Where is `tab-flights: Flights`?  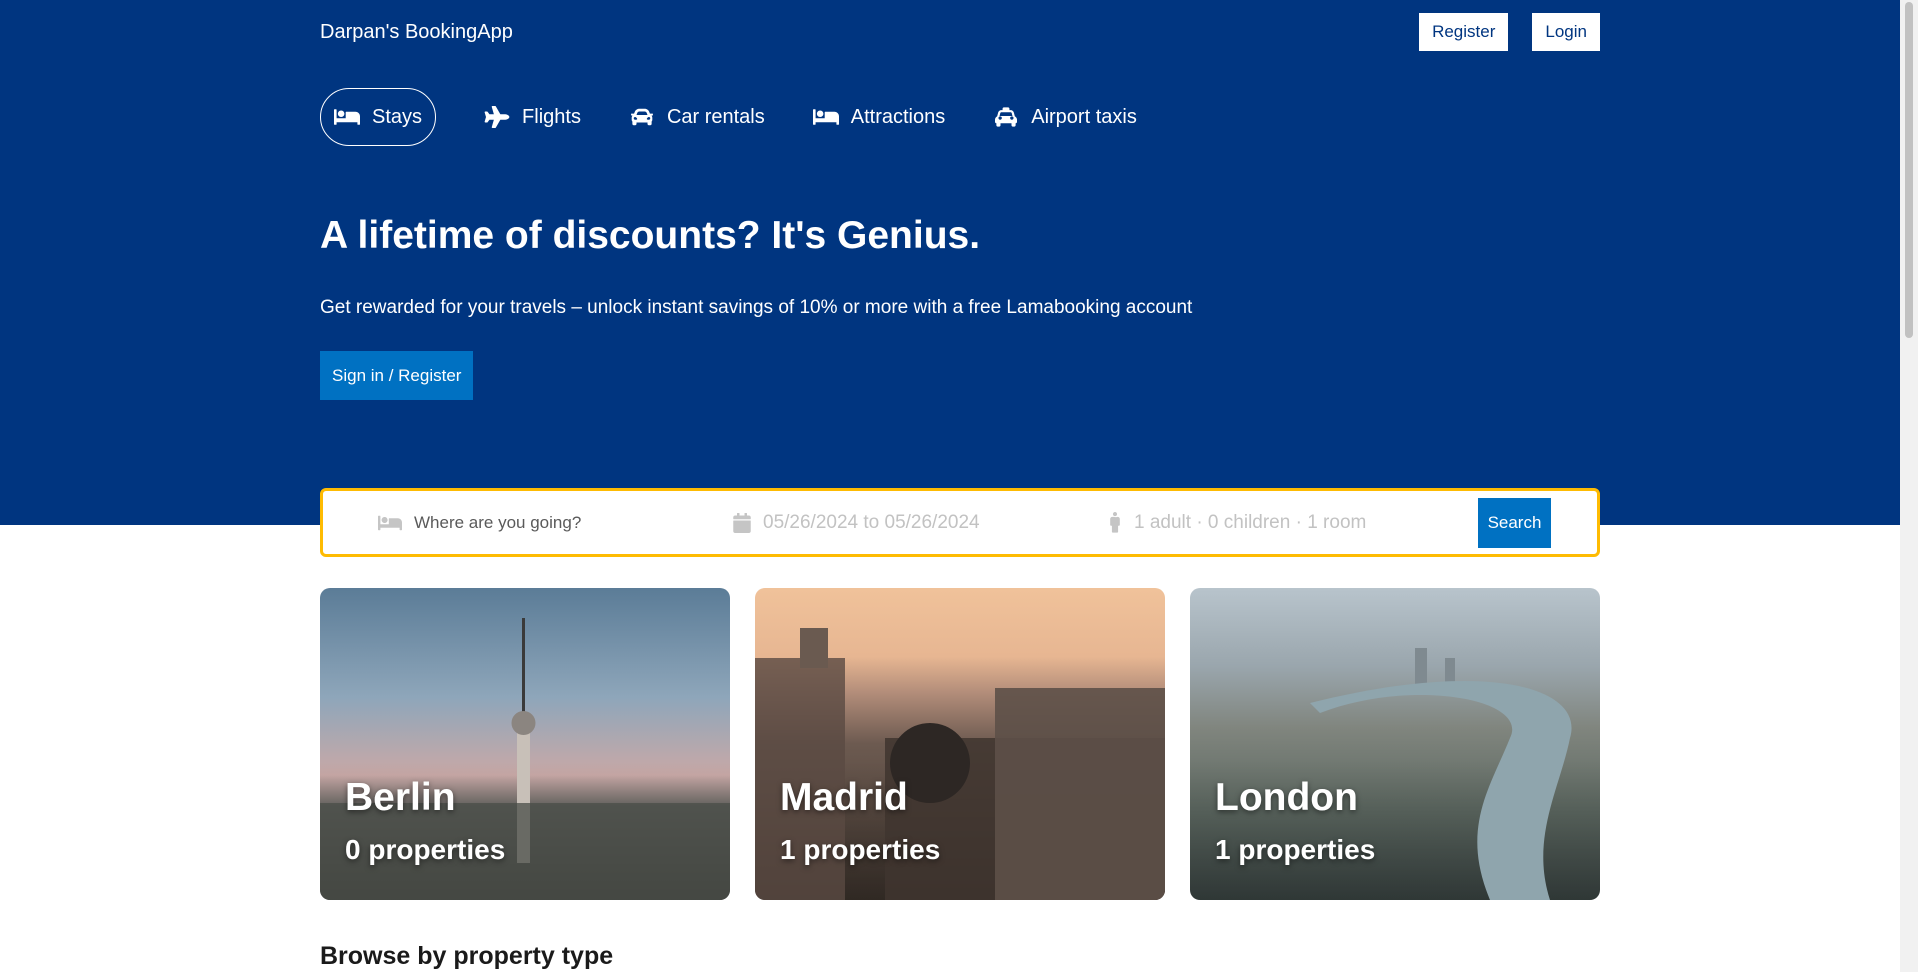
tab-flights: Flights is located at coordinates (532, 117).